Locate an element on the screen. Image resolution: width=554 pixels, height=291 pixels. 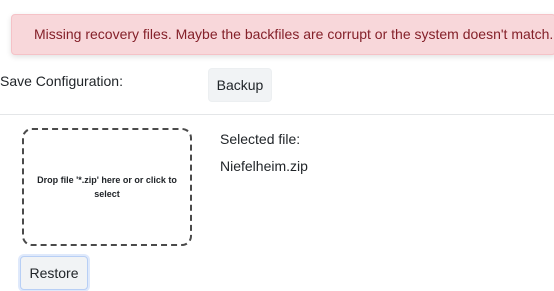
selected-file-label: Selected file: is located at coordinates (260, 139).